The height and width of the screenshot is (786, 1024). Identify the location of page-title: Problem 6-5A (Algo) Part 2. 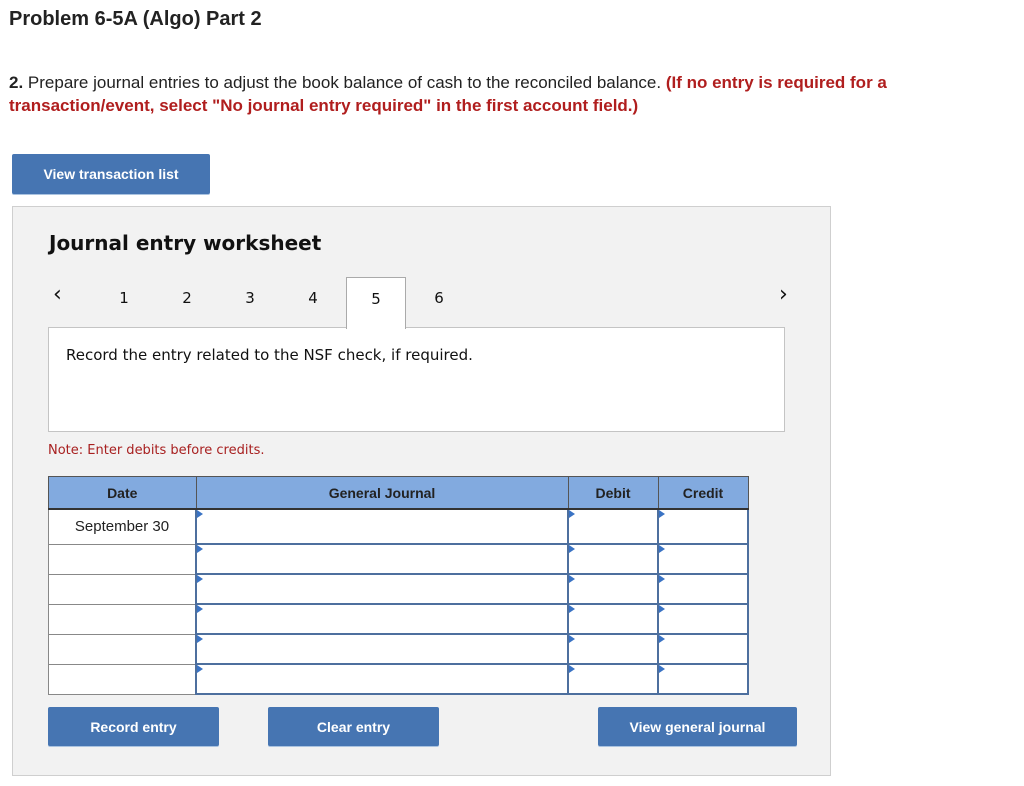
(135, 19).